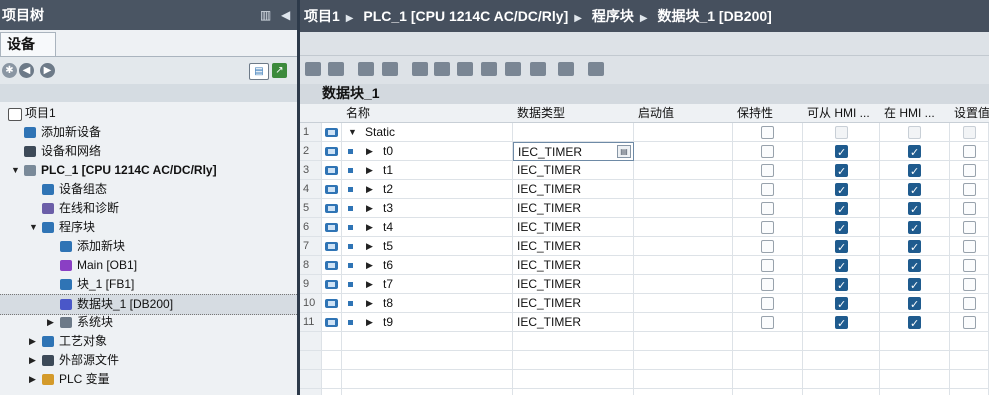 The image size is (989, 395). What do you see at coordinates (148, 265) in the screenshot?
I see `tree-item: Main [OB1]` at bounding box center [148, 265].